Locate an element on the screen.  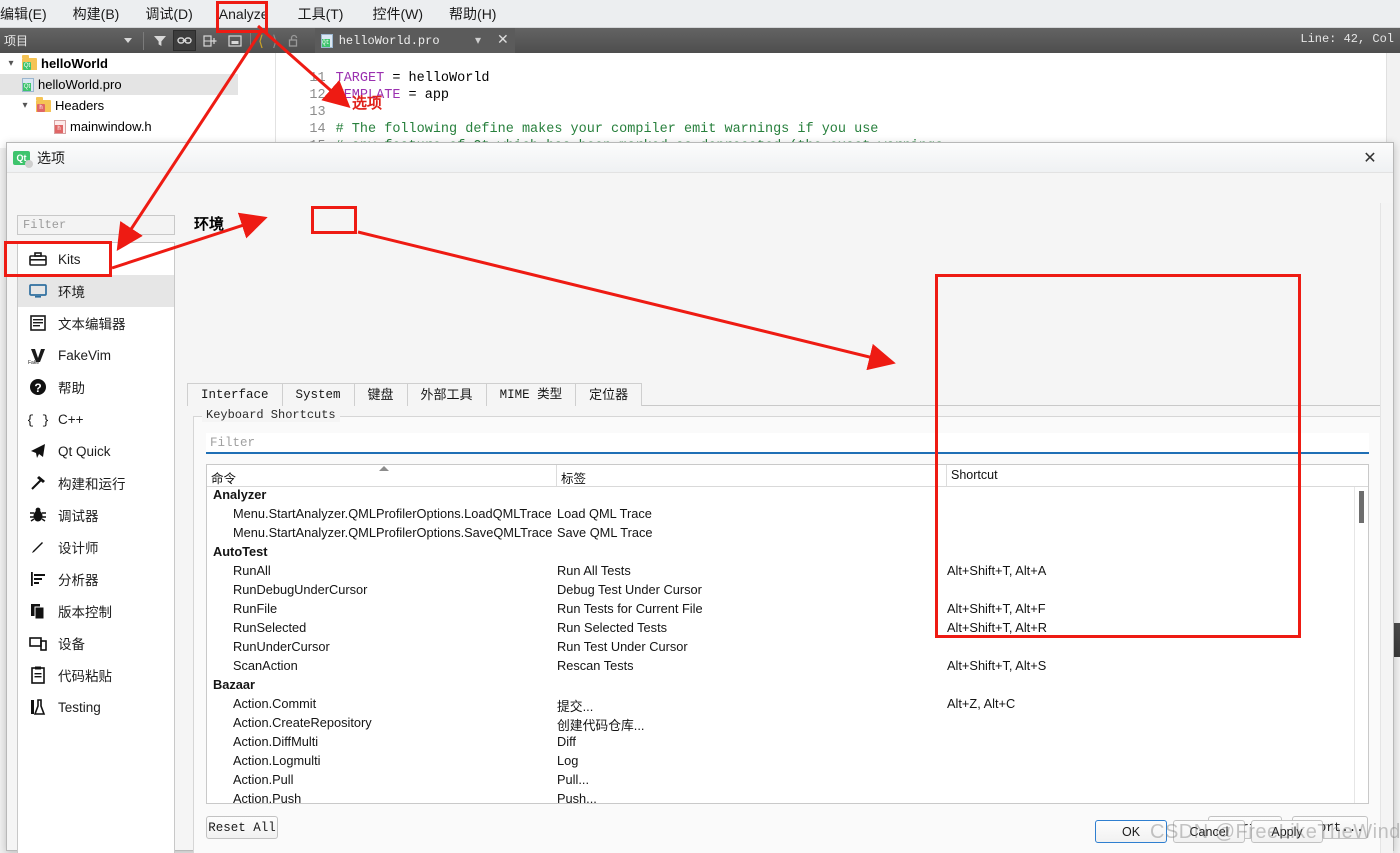
sidebar-item-devices: 设备 is located at coordinates (96, 643).